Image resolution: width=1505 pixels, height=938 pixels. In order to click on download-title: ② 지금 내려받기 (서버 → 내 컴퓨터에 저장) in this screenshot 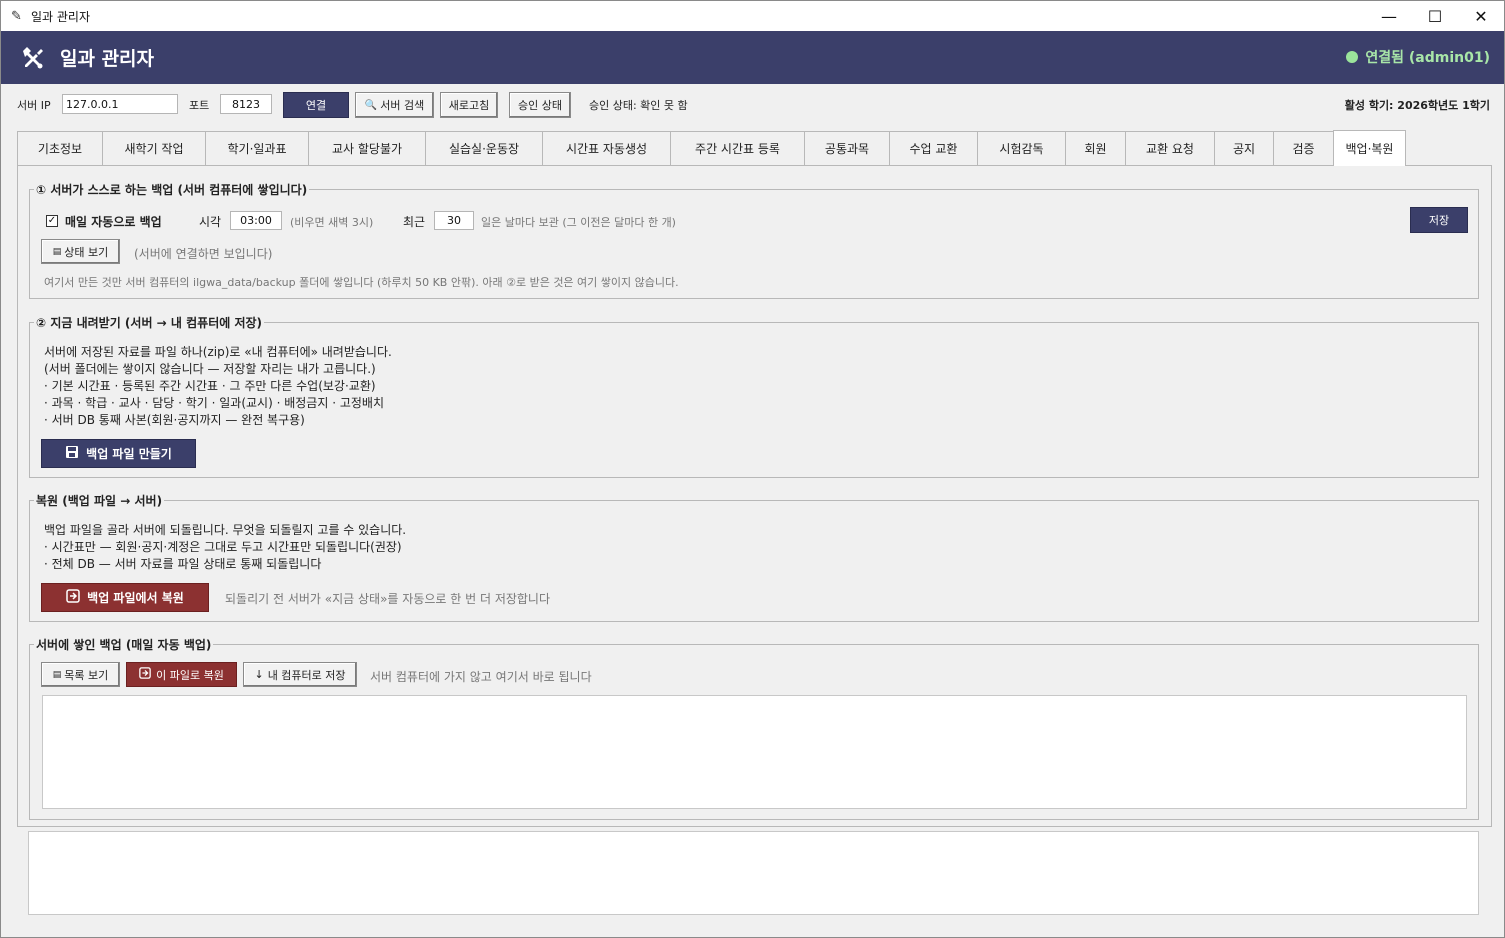, I will do `click(149, 322)`.